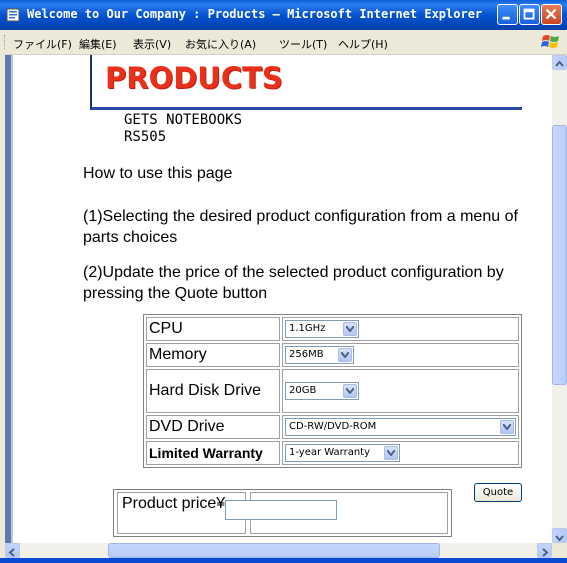 Image resolution: width=567 pixels, height=563 pixels. What do you see at coordinates (498, 492) in the screenshot?
I see `quote-button: Quote` at bounding box center [498, 492].